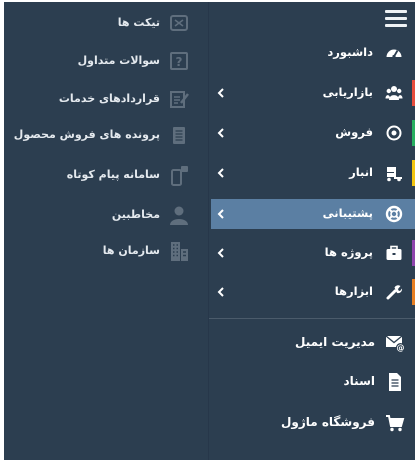  I want to click on question-icon: ?, so click(179, 61).